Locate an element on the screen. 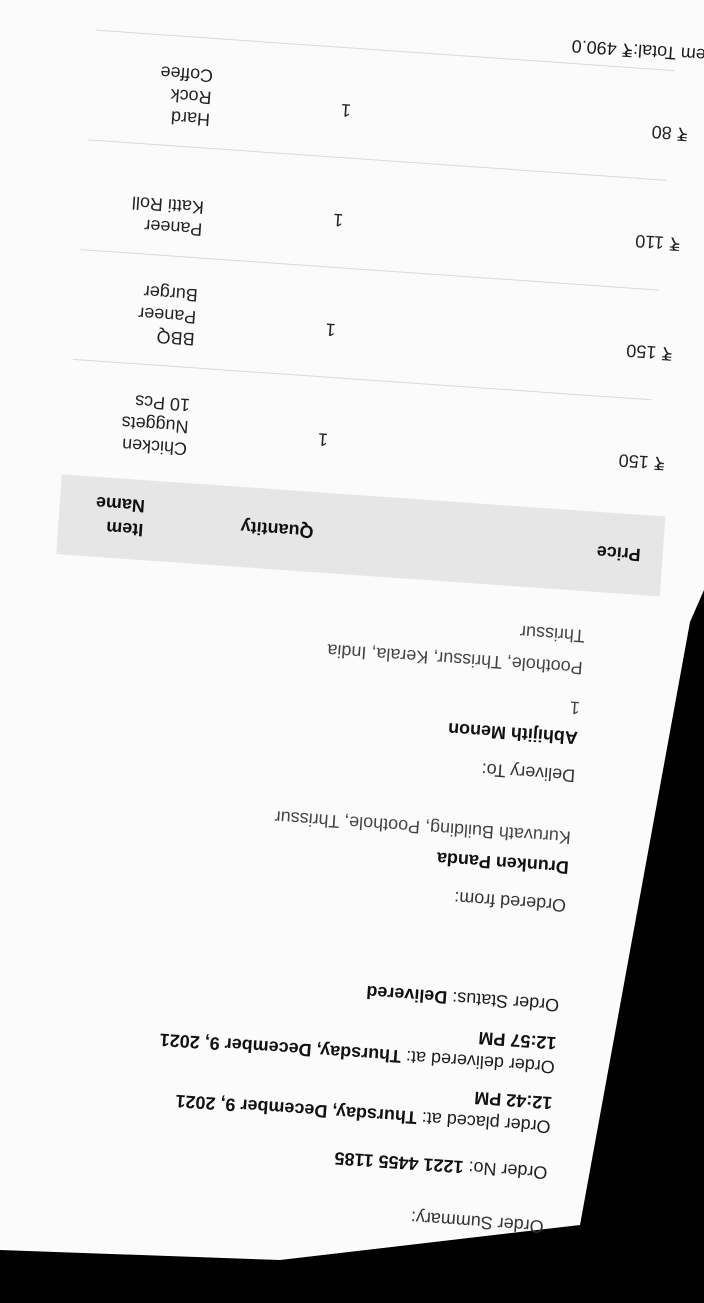 This screenshot has width=704, height=1303. order-status: Order Status: Delivered is located at coordinates (463, 998).